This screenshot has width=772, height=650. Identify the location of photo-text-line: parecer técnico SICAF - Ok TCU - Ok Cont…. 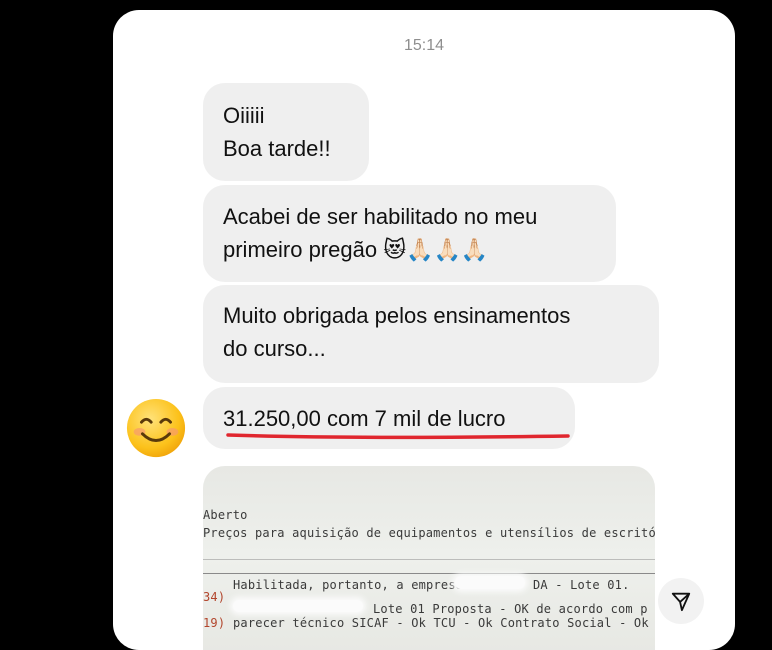
(444, 623).